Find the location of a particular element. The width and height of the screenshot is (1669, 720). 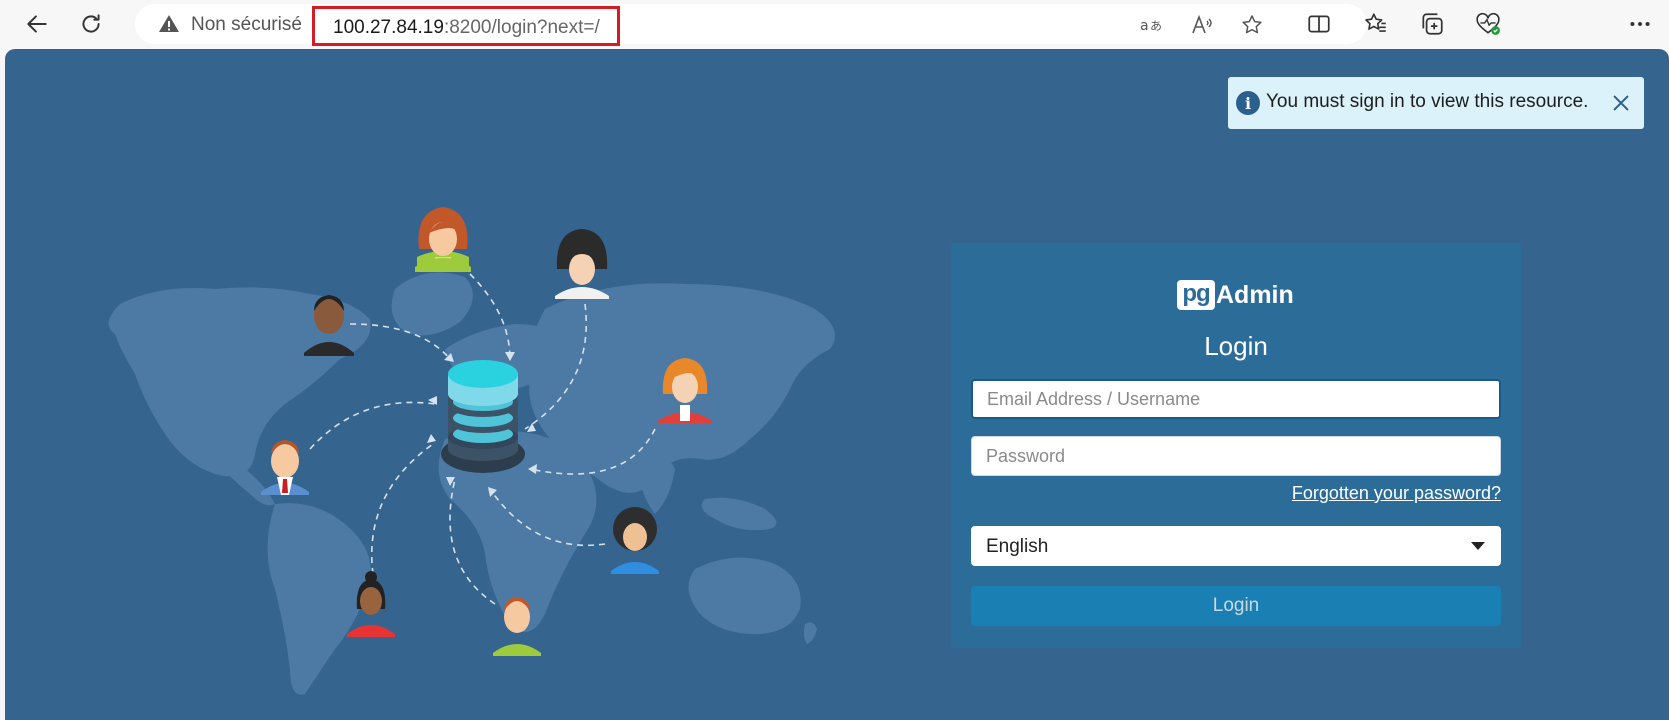

url-host: 100.27.84.19 is located at coordinates (388, 27).